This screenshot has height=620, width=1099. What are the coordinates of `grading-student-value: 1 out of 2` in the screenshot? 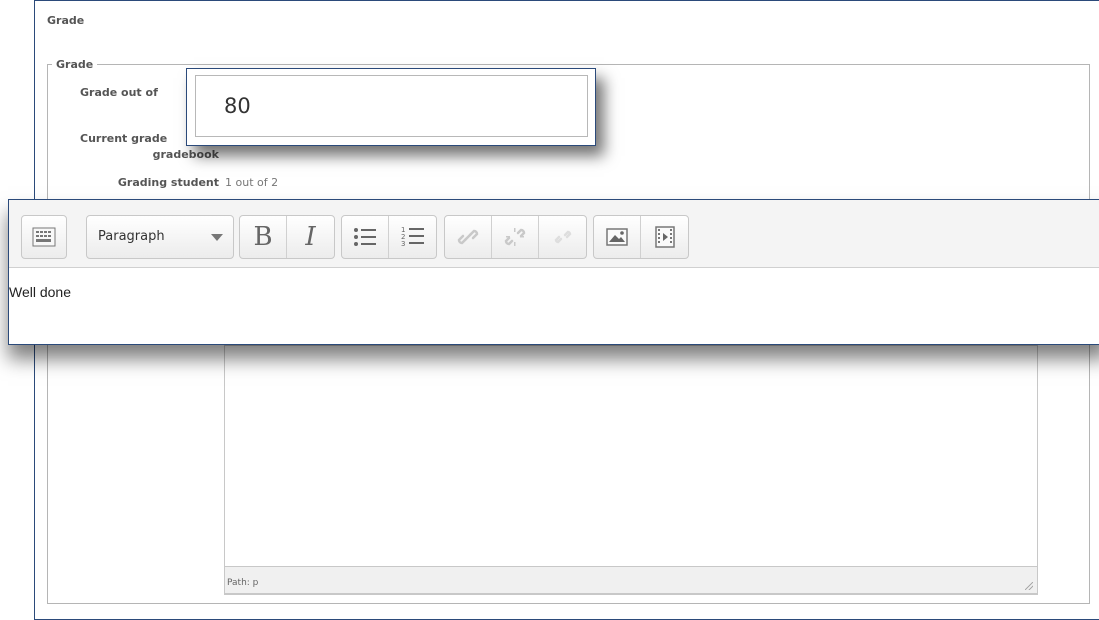 It's located at (252, 182).